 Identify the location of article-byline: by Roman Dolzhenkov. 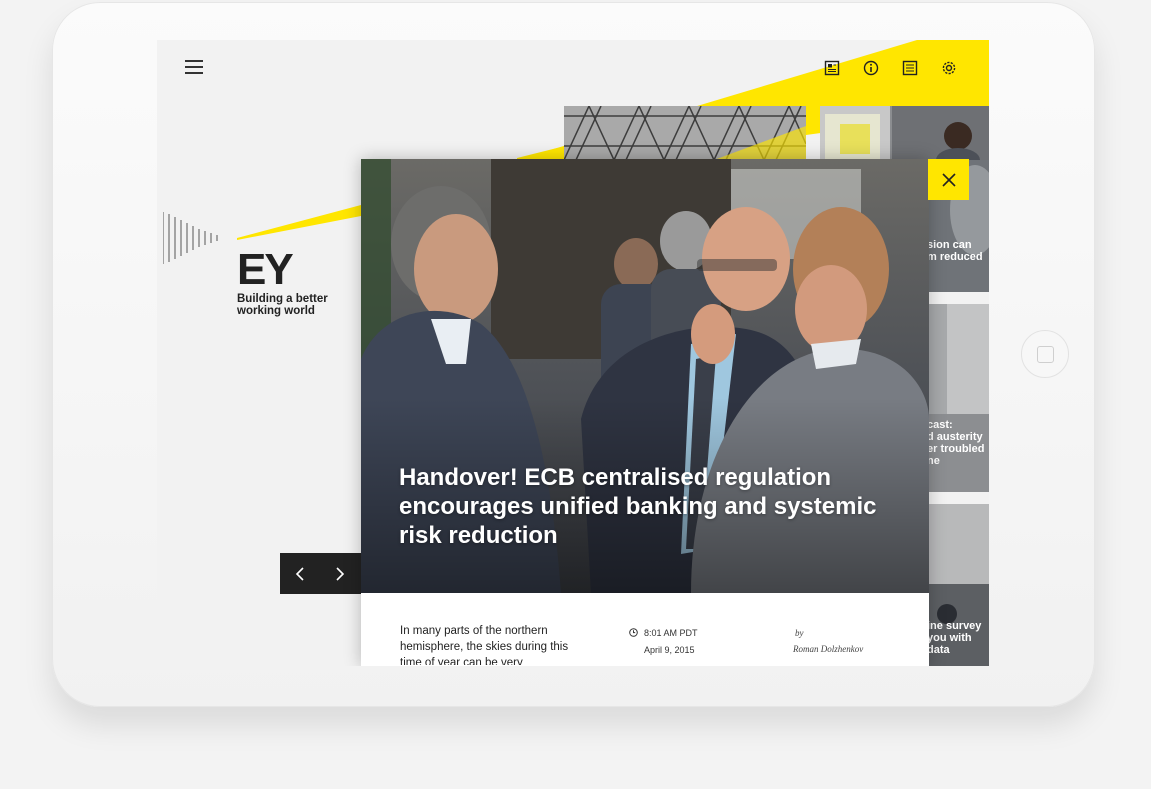
(828, 641).